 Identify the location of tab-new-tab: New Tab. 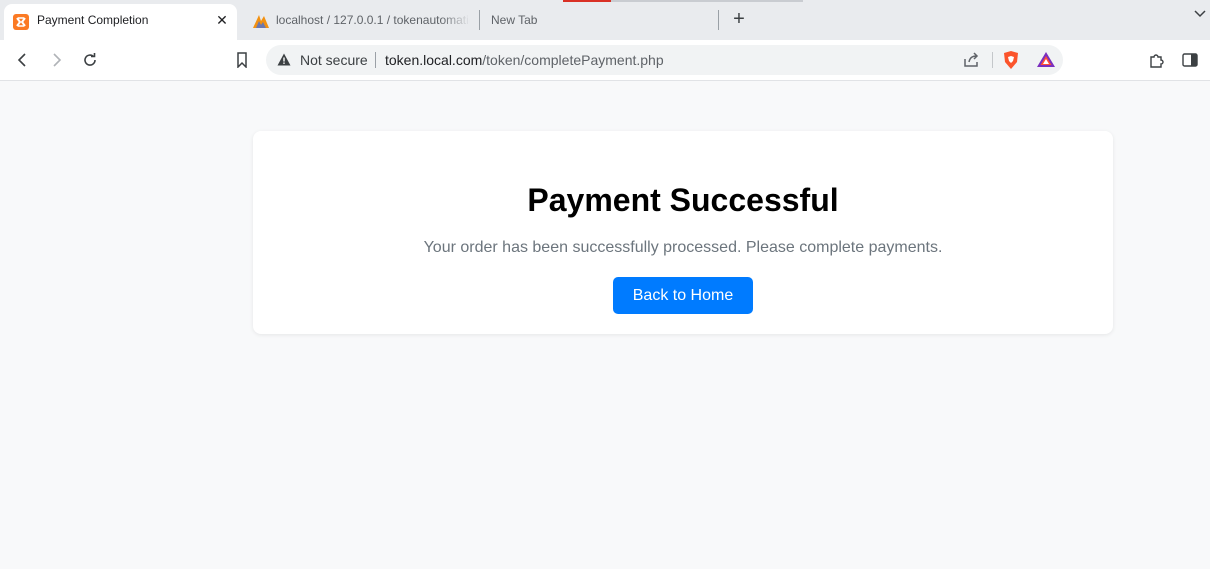
(599, 20).